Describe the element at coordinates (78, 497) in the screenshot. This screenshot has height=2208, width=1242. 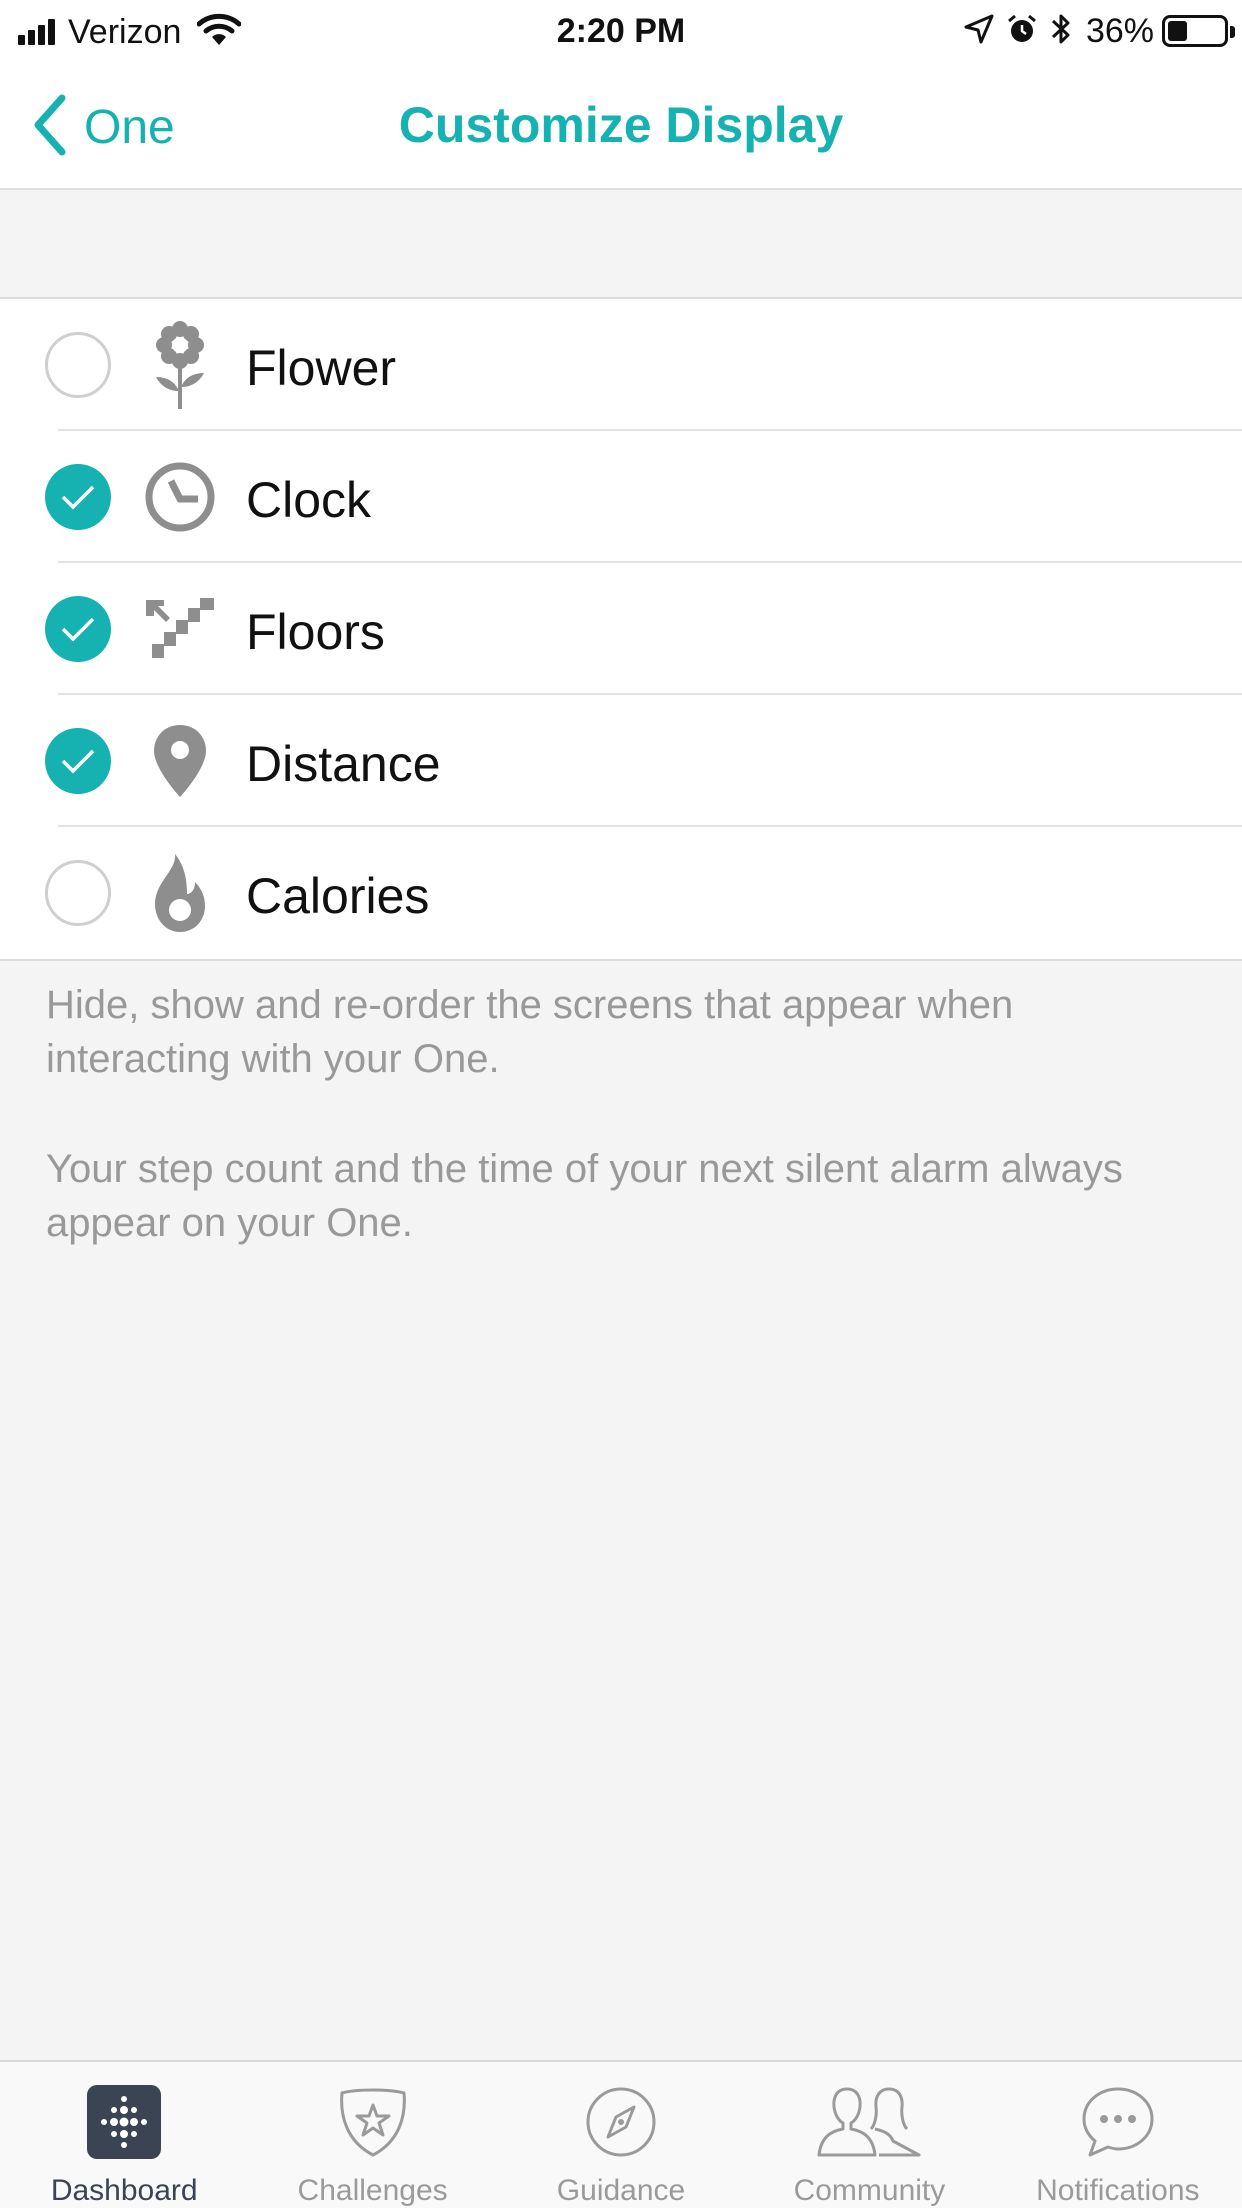
I see `checkbox-clock` at that location.